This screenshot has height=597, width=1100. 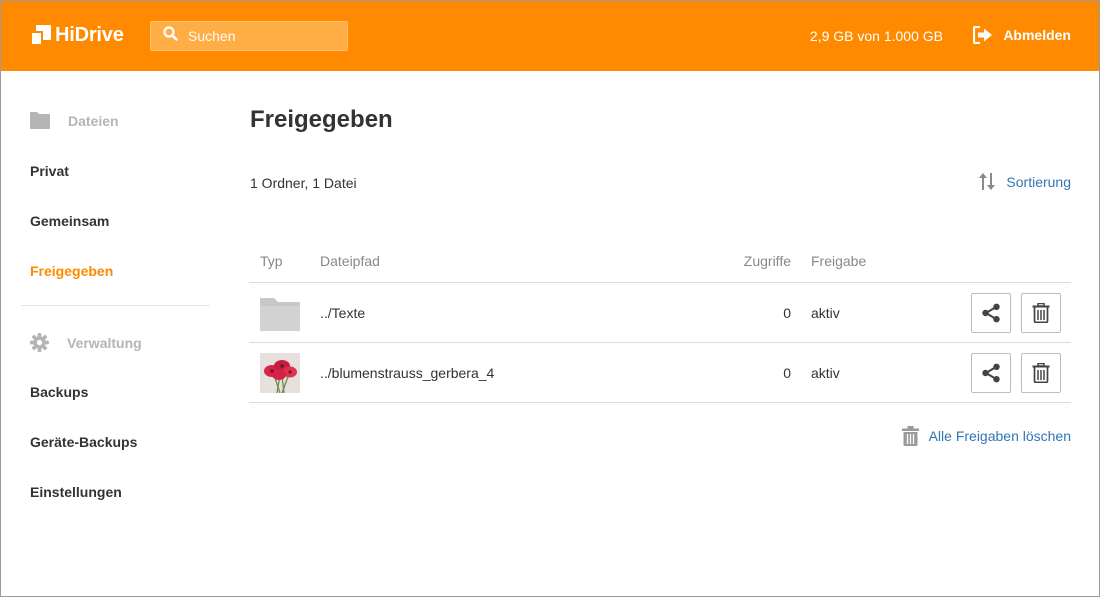 I want to click on sidebar-section-admin: Verwaltung, so click(x=86, y=342).